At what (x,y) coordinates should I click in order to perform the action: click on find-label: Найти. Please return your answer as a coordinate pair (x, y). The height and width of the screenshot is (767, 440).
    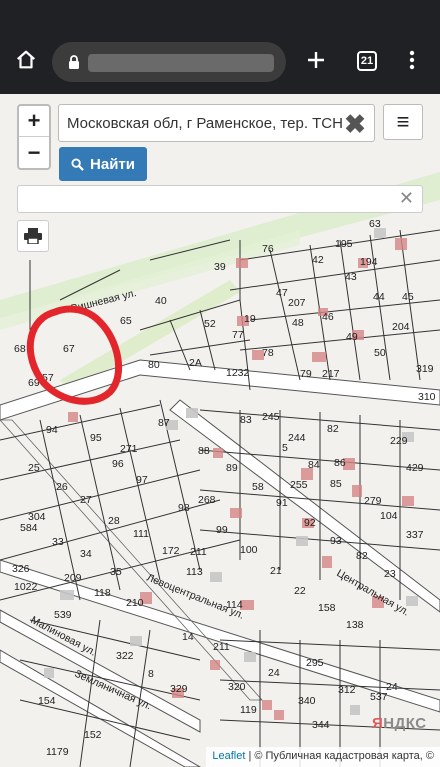
    Looking at the image, I should click on (112, 164).